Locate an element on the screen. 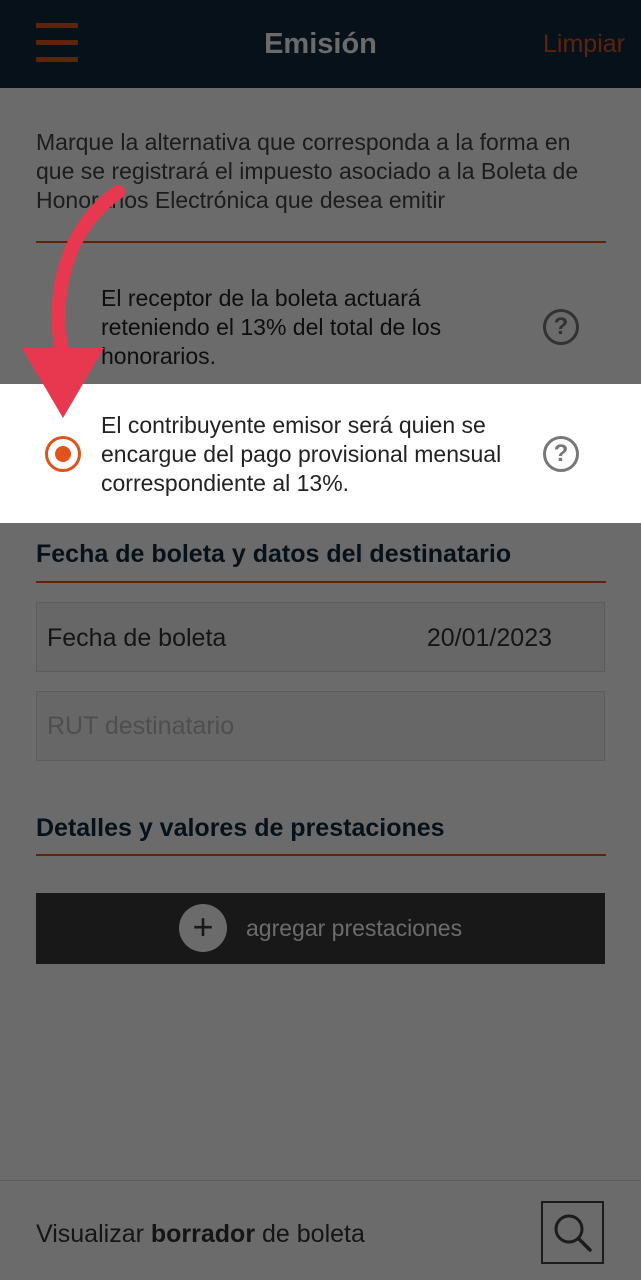 The width and height of the screenshot is (641, 1287). draft-prefix: Visualizar is located at coordinates (93, 1234).